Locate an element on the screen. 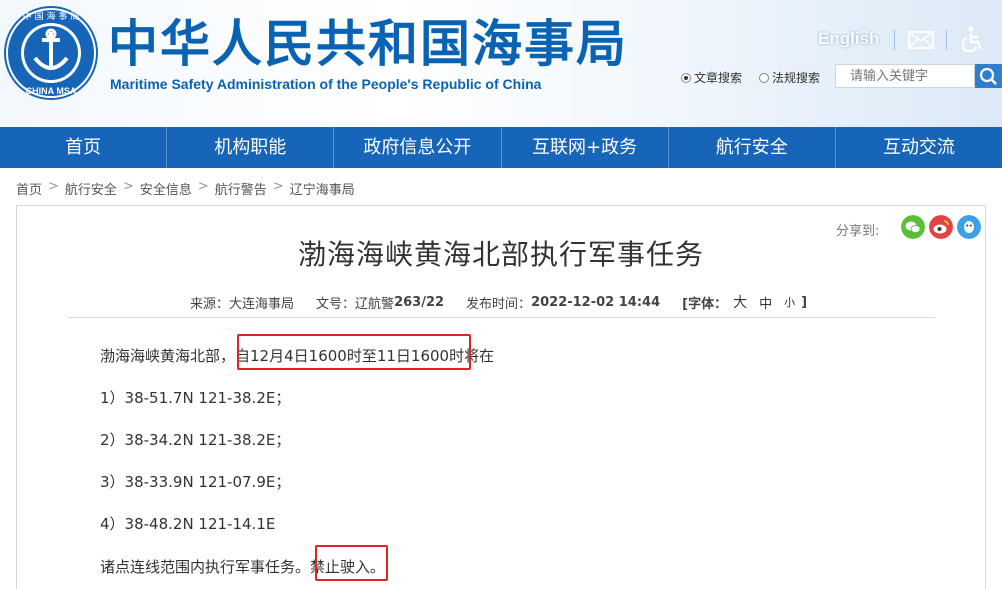  msa-logo-icon: 中 国 海 事 局 CHINA MSA is located at coordinates (51, 53).